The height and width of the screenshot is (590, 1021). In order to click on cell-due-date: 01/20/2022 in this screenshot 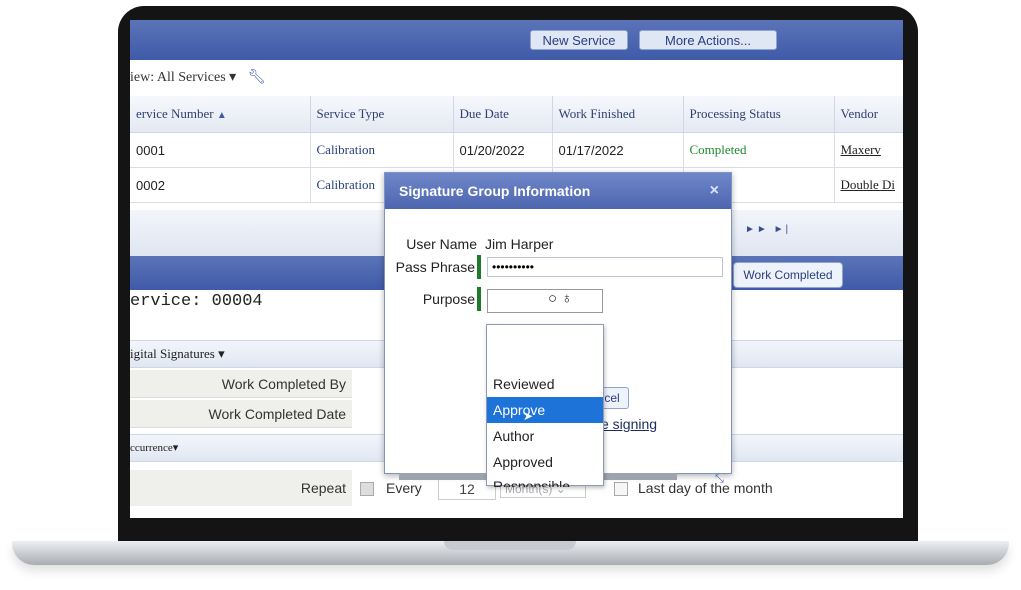, I will do `click(503, 150)`.